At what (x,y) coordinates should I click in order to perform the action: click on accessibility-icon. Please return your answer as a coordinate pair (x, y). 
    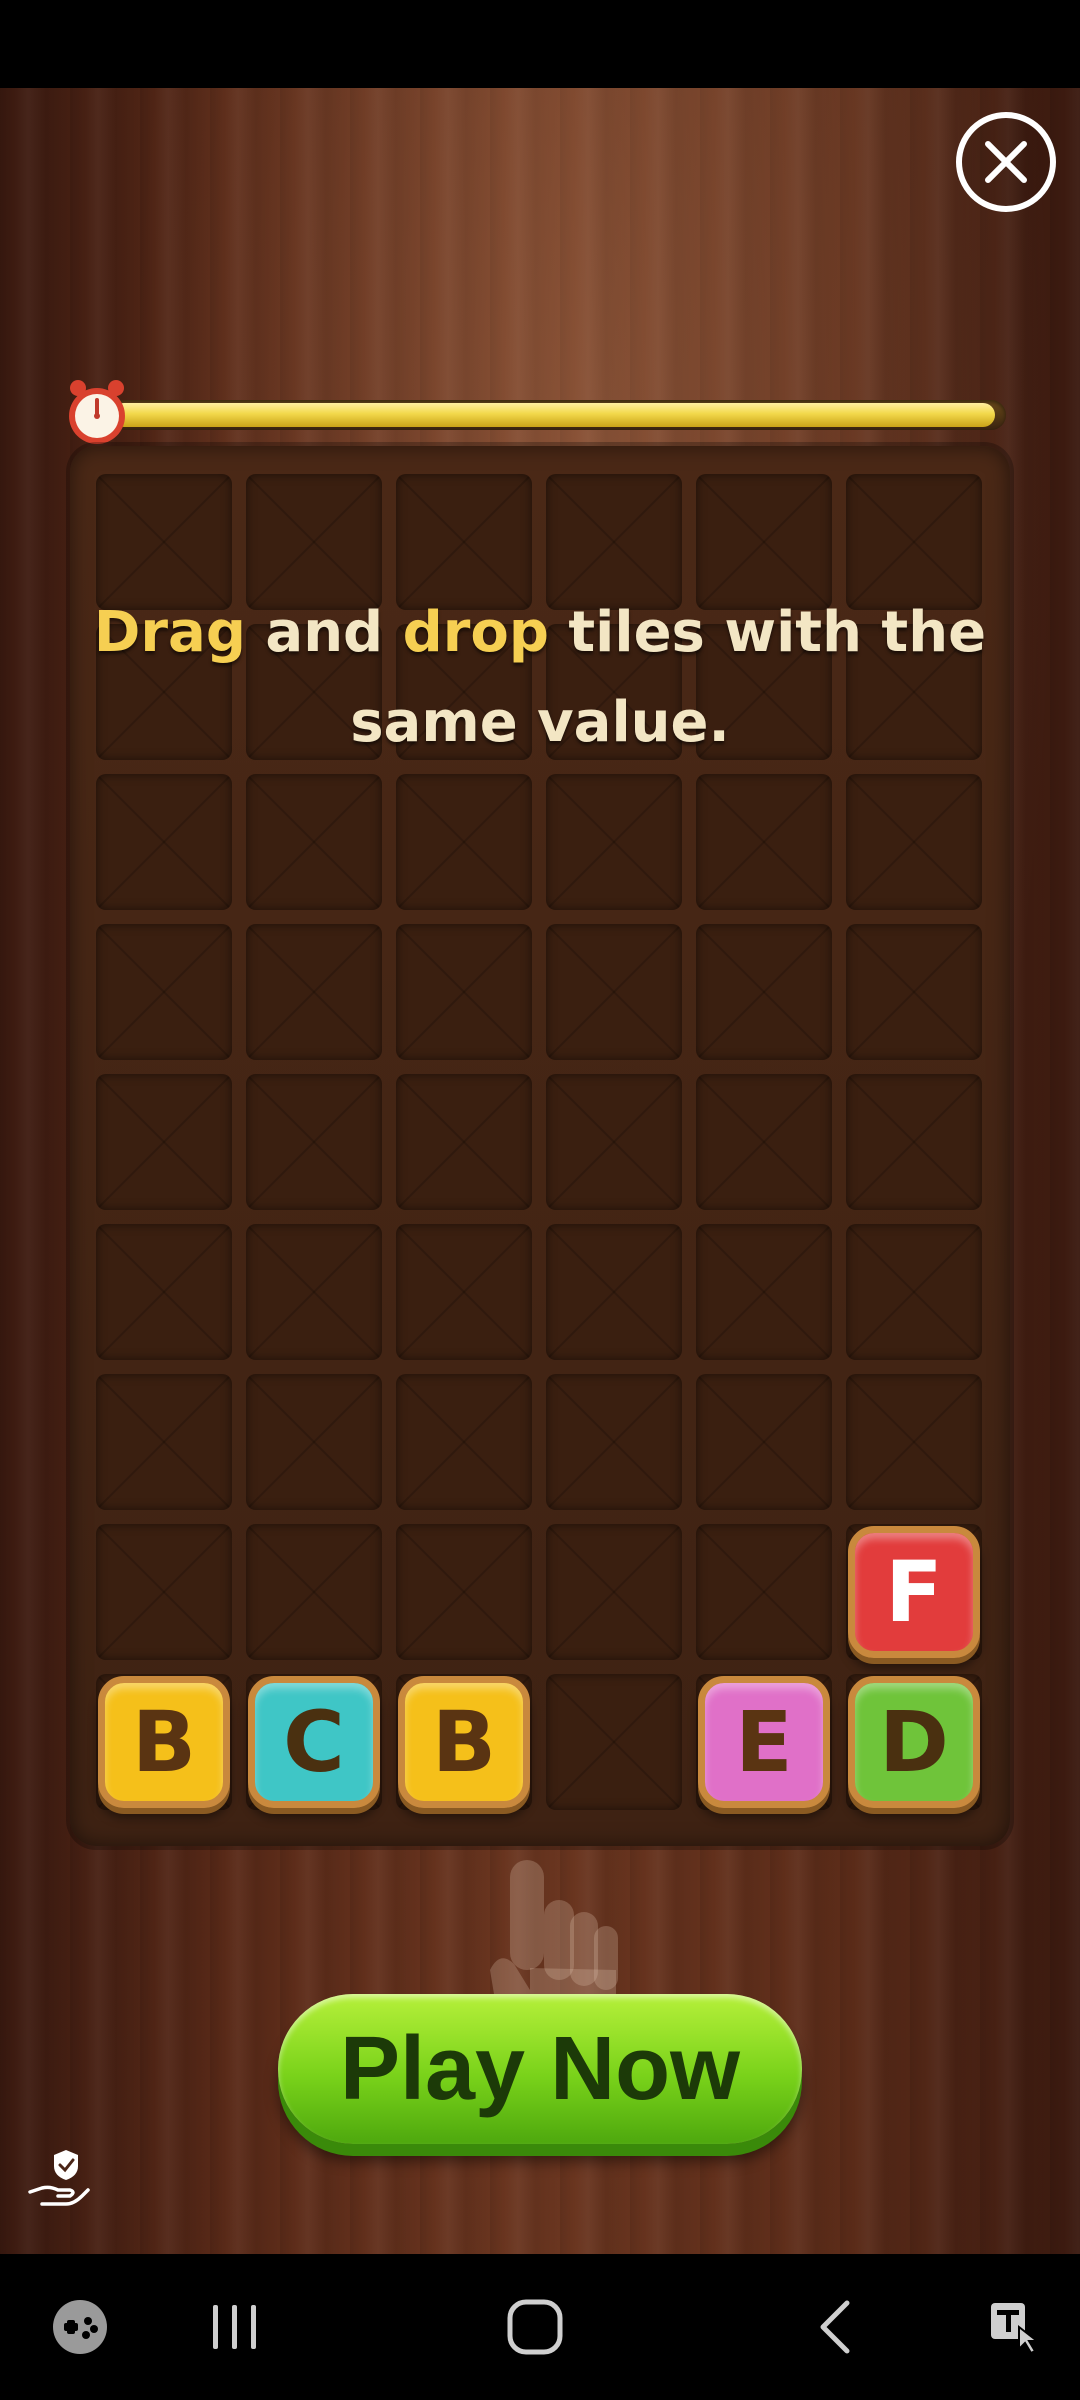
    Looking at the image, I should click on (1015, 2329).